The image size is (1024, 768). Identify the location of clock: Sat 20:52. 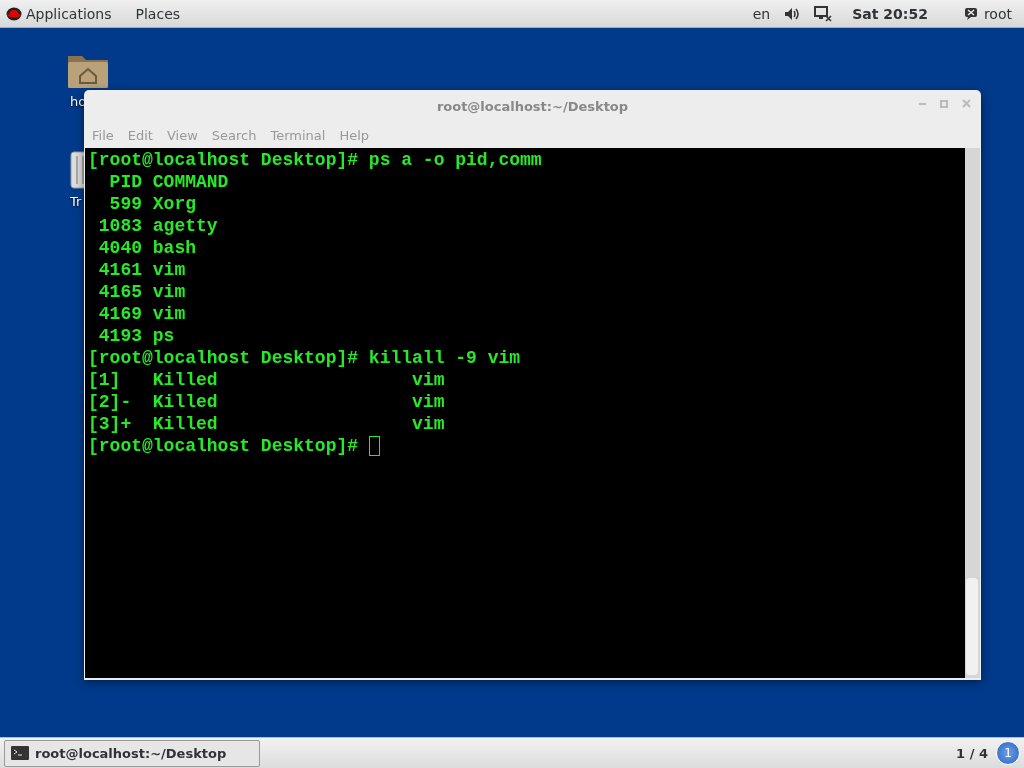
(890, 13).